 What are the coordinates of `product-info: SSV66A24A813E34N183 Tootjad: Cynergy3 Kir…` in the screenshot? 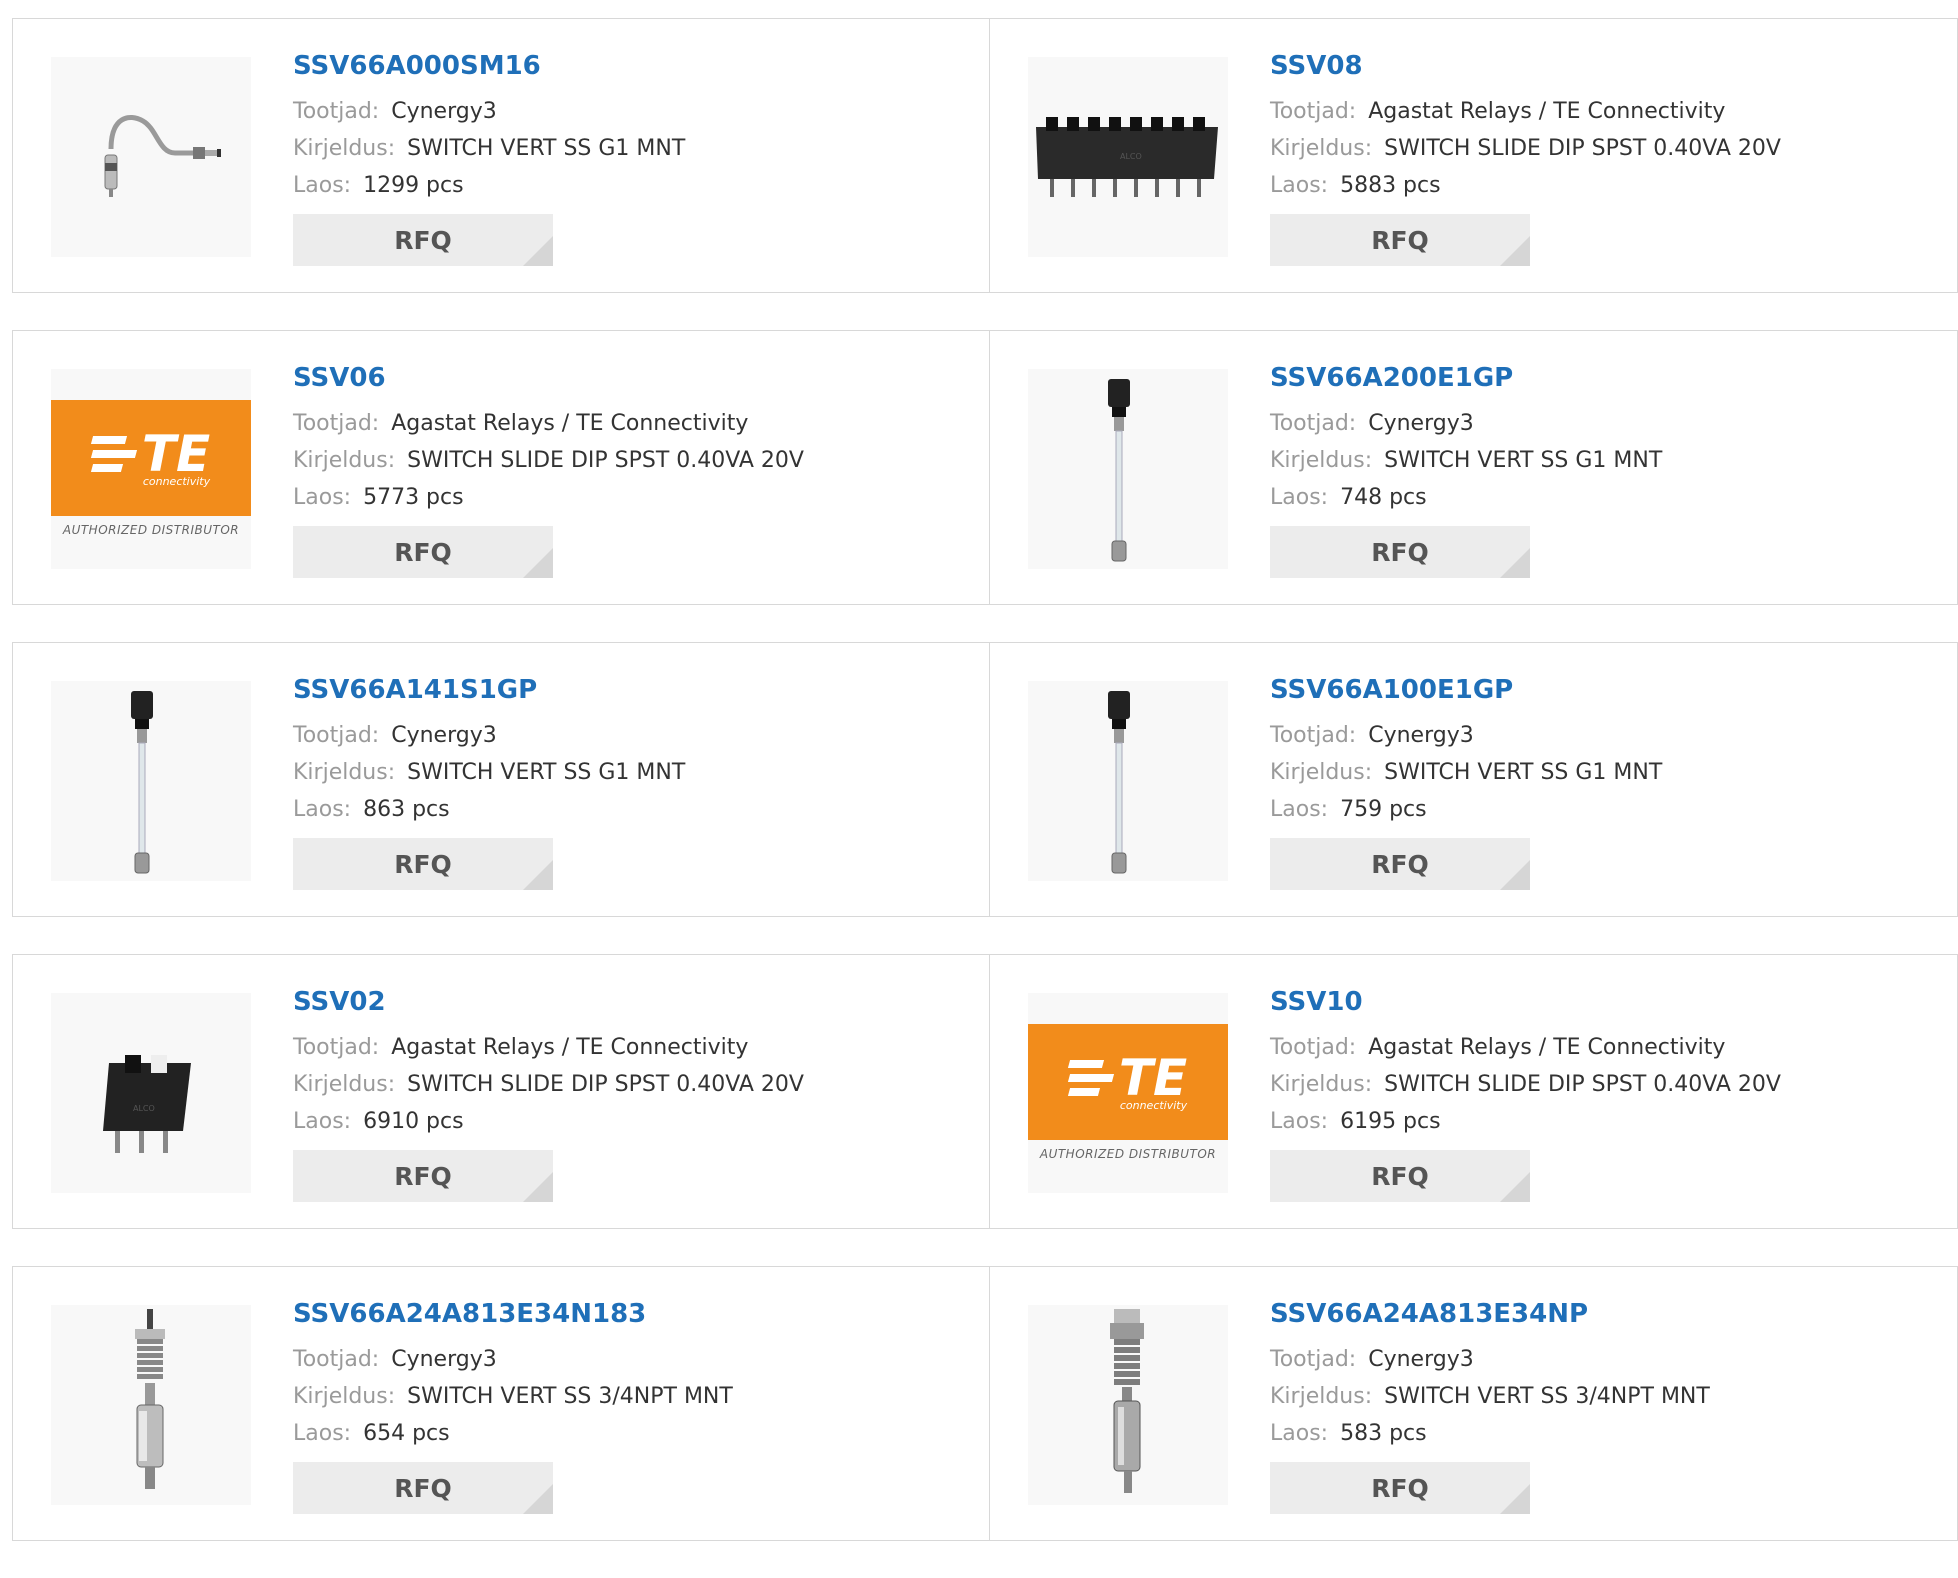 It's located at (513, 1405).